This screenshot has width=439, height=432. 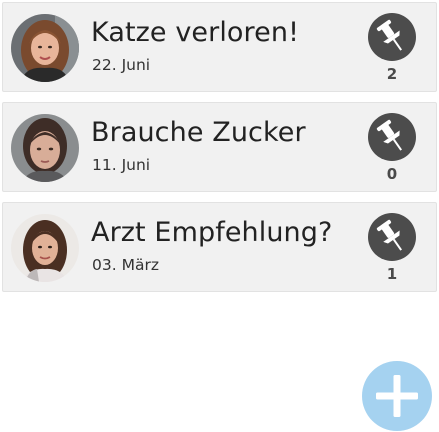 I want to click on add-button, so click(x=397, y=396).